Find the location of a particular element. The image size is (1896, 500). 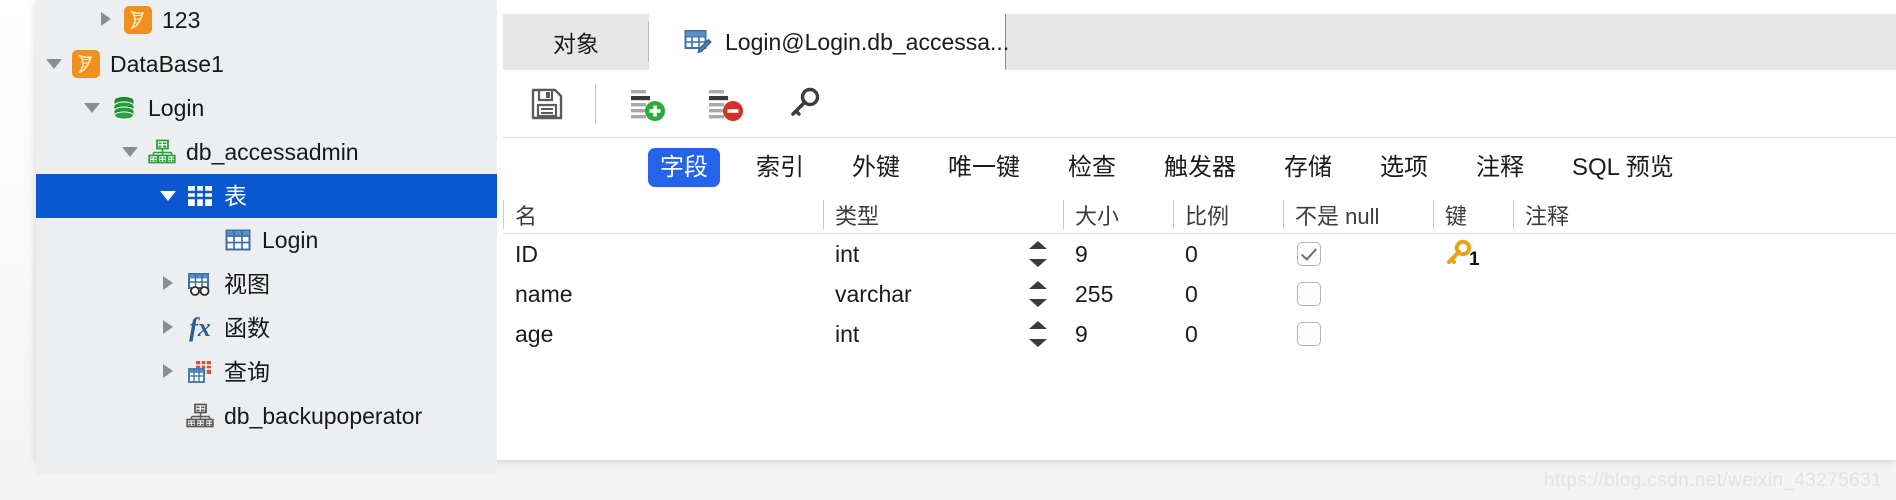

column-header-0: 名 is located at coordinates (663, 214).